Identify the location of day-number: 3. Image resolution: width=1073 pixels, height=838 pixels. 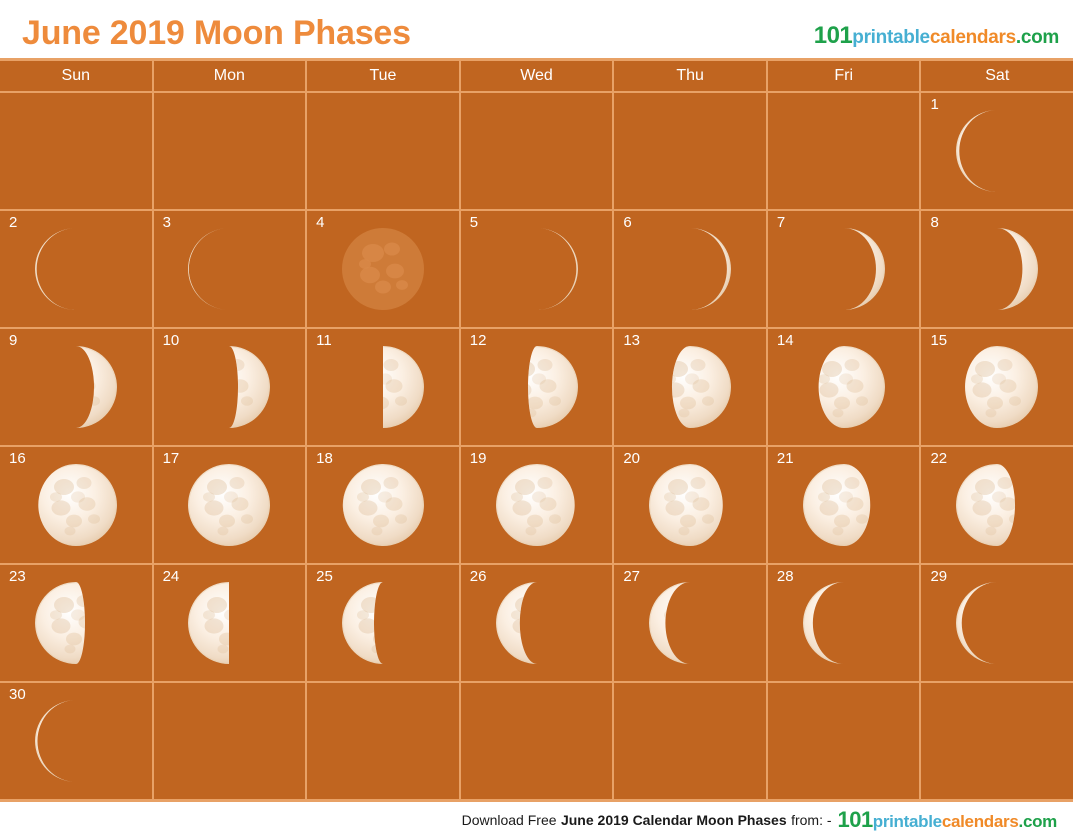
(166, 222).